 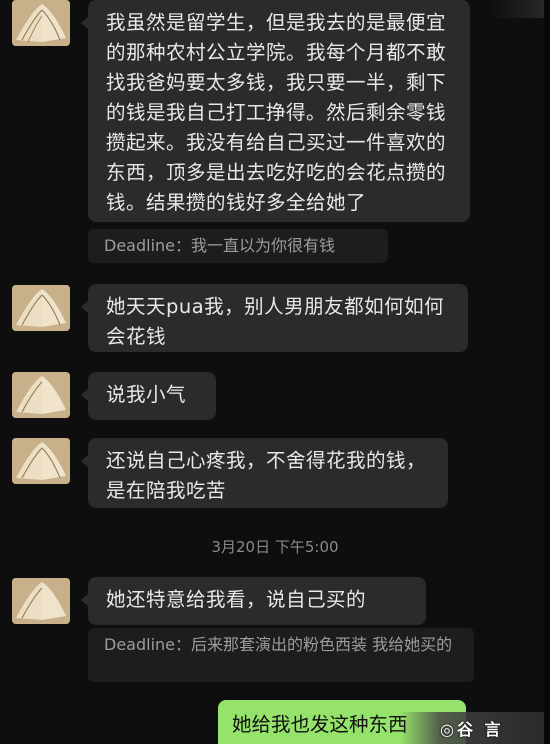 I want to click on chat-timestamp: 3月20日 下午5:00, so click(x=275, y=547).